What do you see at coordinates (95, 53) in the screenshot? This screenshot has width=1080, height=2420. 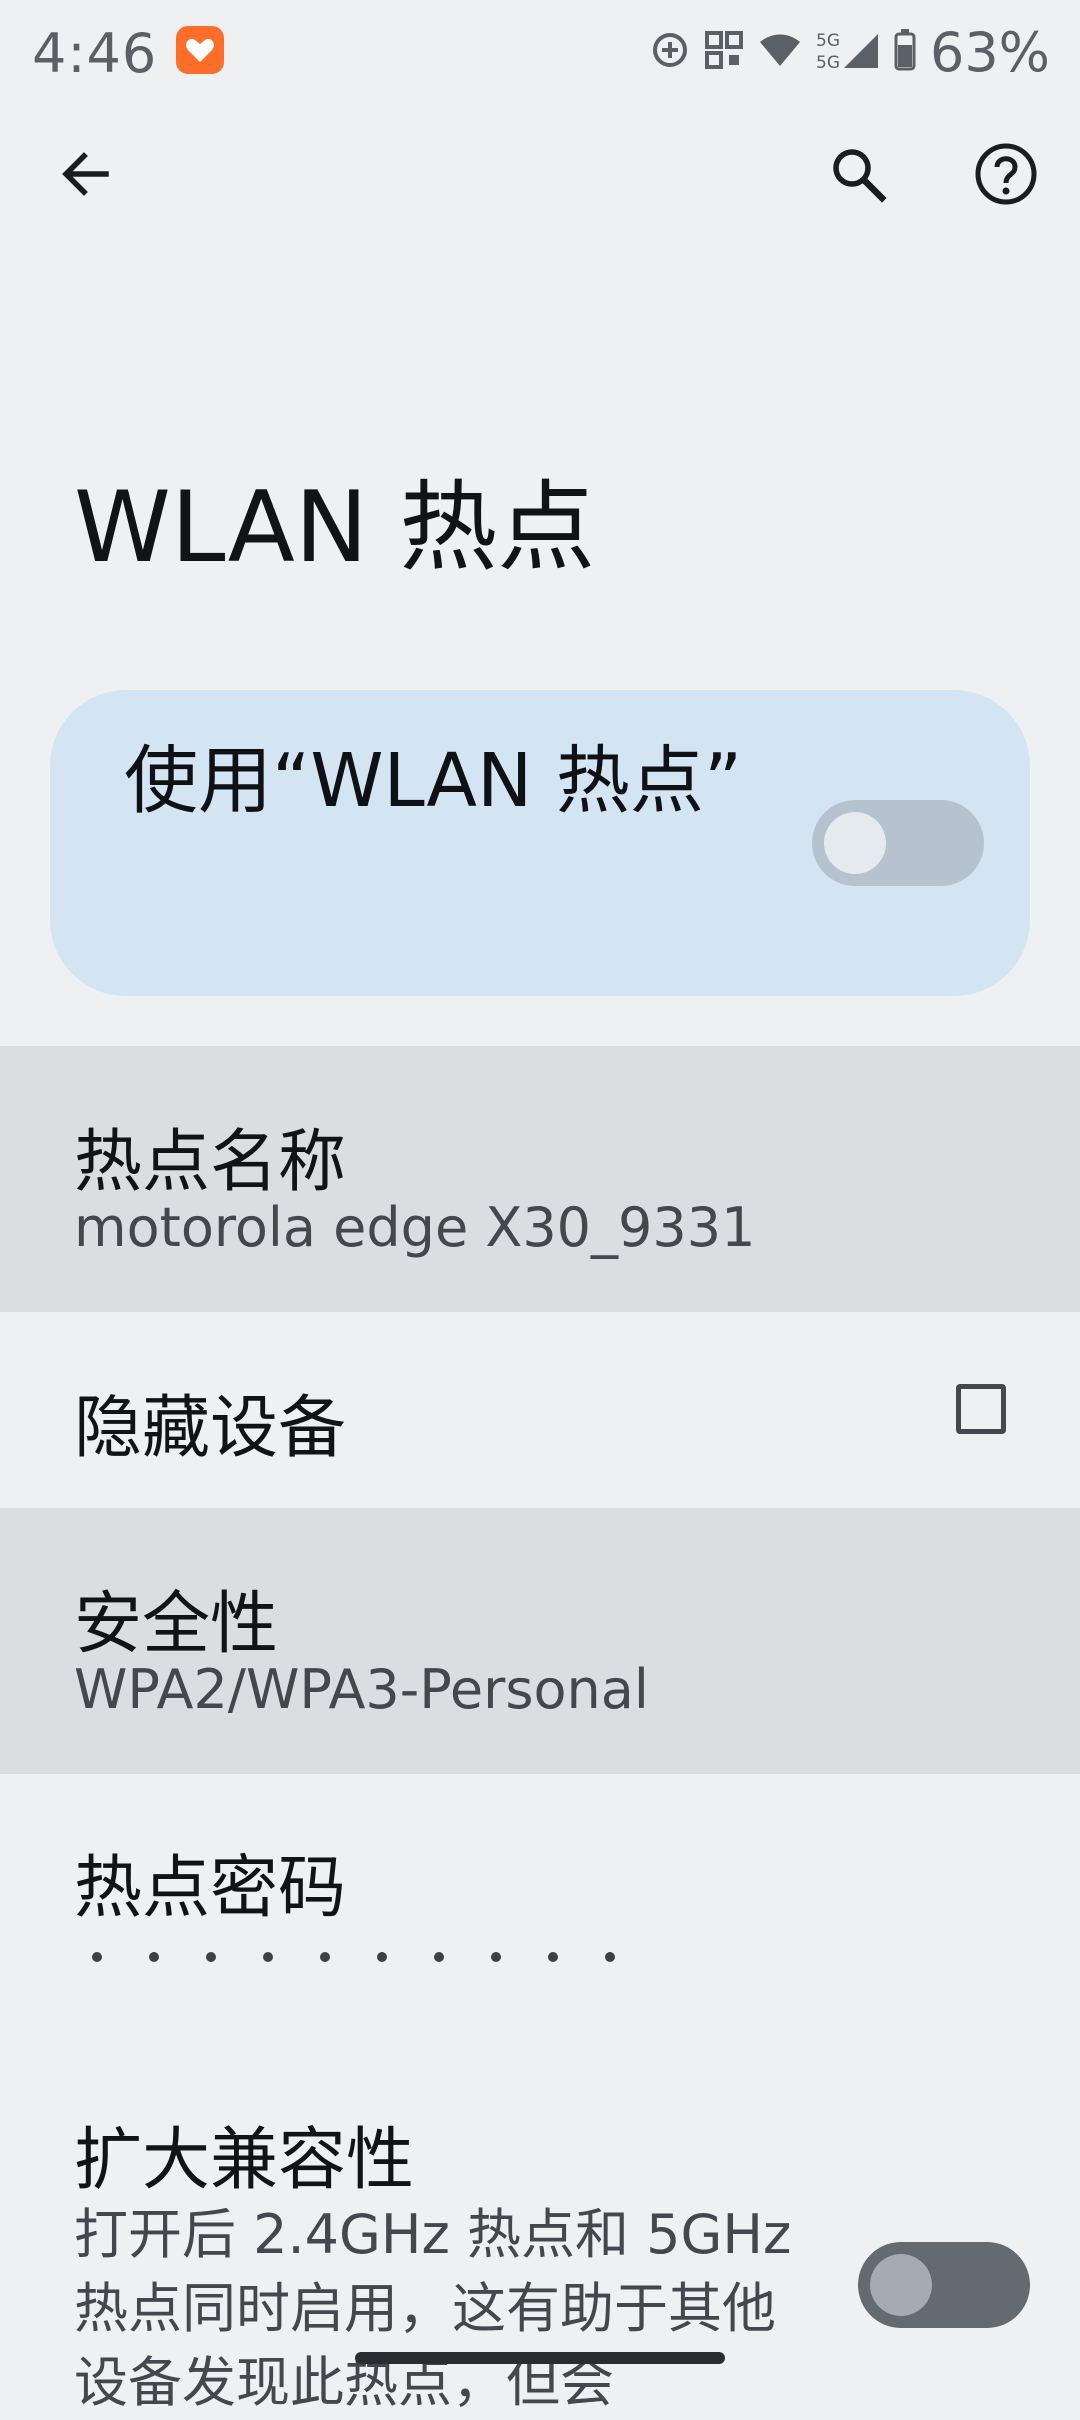 I see `status-time: 4:46` at bounding box center [95, 53].